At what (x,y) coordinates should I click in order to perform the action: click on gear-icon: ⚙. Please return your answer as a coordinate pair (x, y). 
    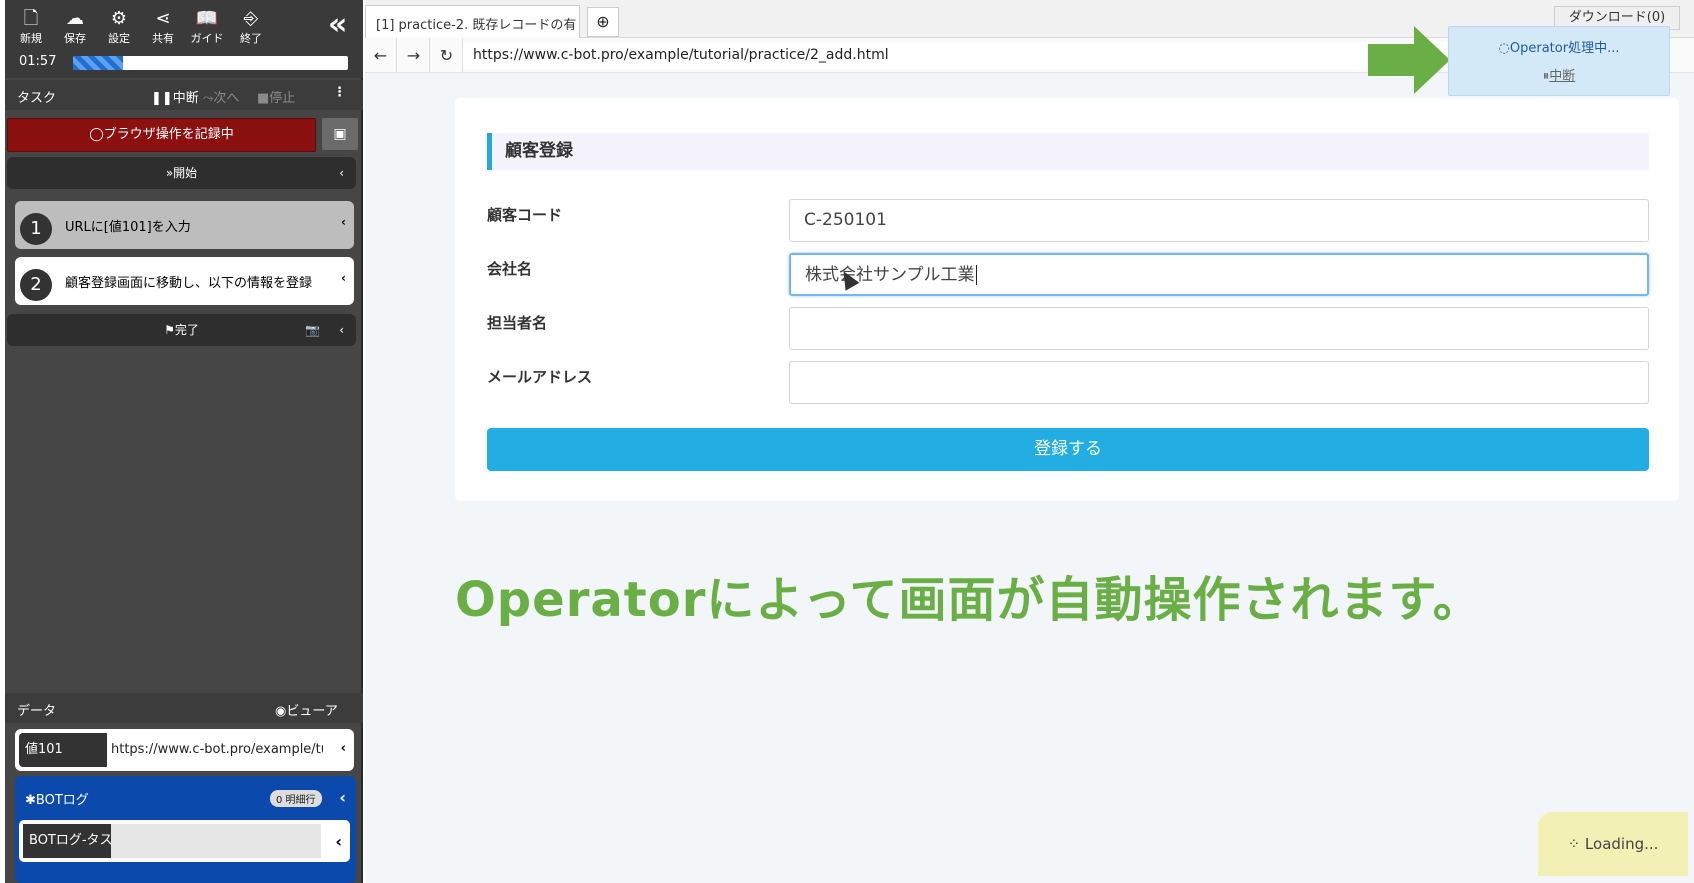
    Looking at the image, I should click on (119, 18).